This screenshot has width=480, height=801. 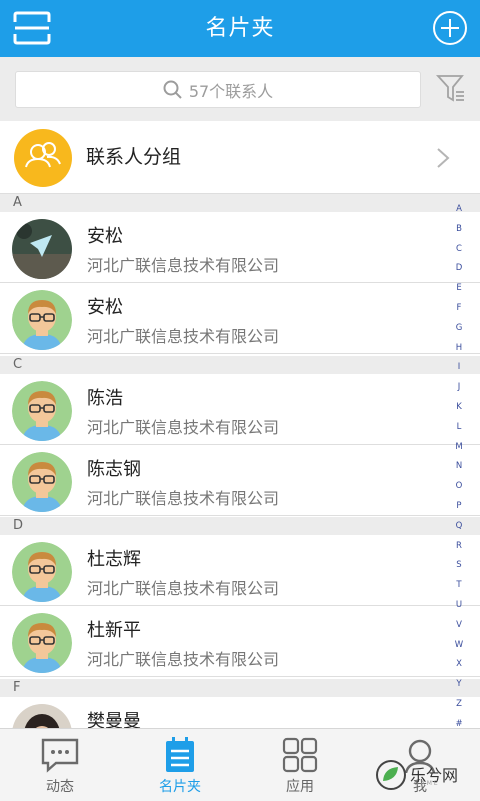 I want to click on index-letter: D, so click(x=459, y=269).